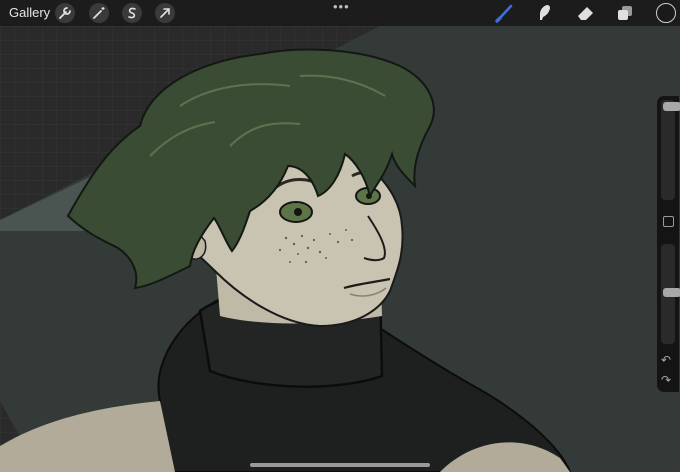 The height and width of the screenshot is (472, 680). Describe the element at coordinates (671, 106) in the screenshot. I see `brush-size-thumb` at that location.